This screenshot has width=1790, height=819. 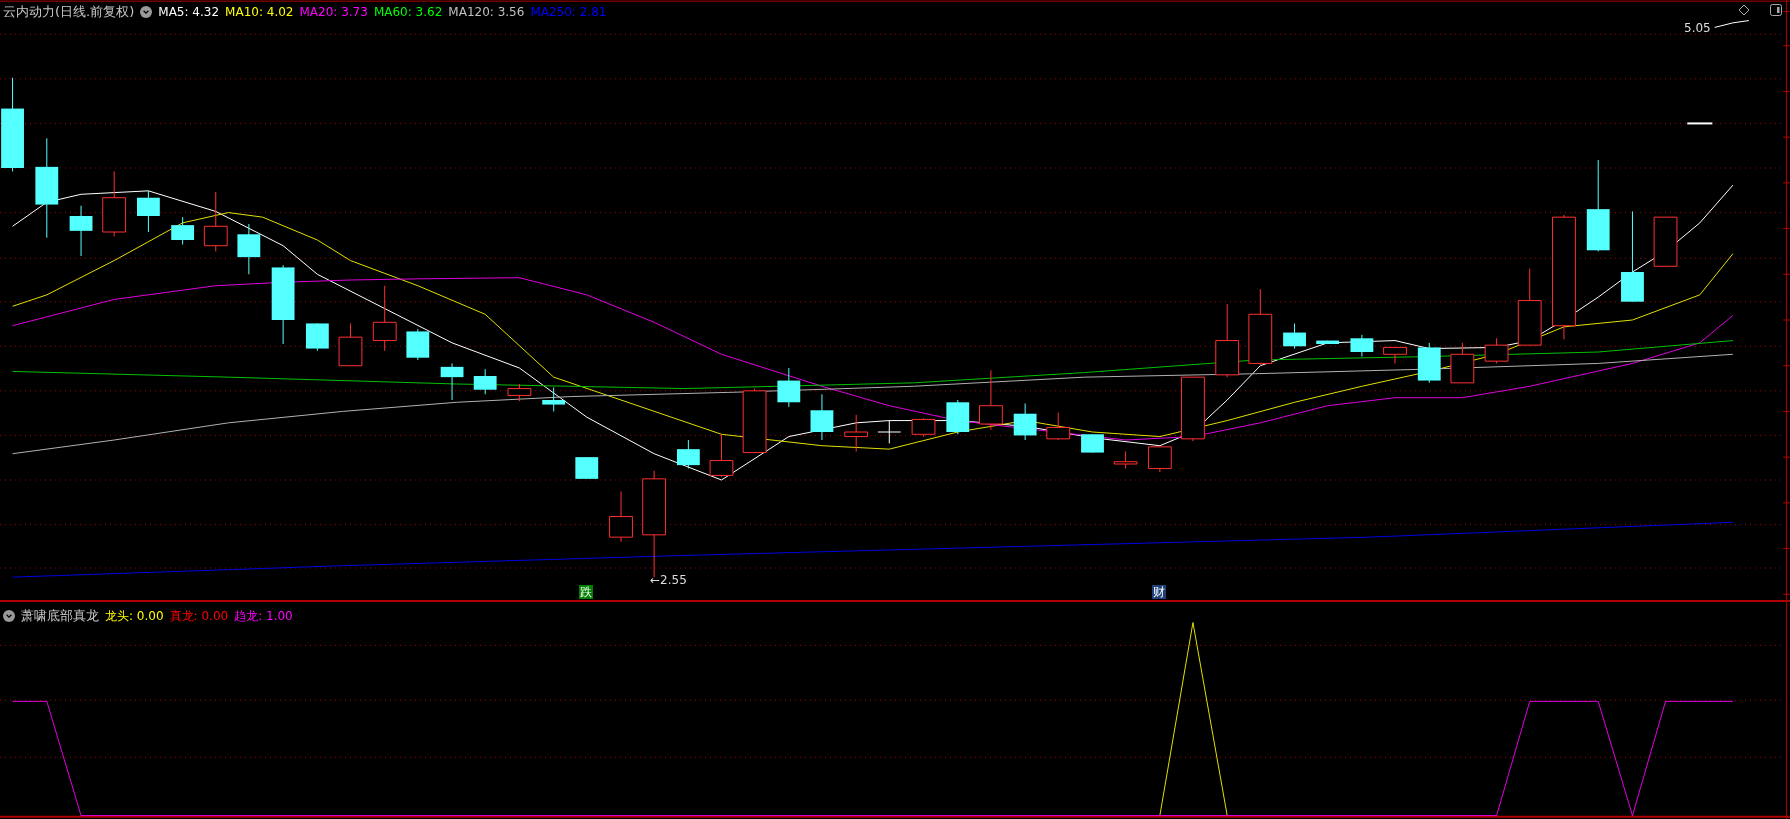 I want to click on moving-average-value: MA120: 3.56, so click(x=486, y=12).